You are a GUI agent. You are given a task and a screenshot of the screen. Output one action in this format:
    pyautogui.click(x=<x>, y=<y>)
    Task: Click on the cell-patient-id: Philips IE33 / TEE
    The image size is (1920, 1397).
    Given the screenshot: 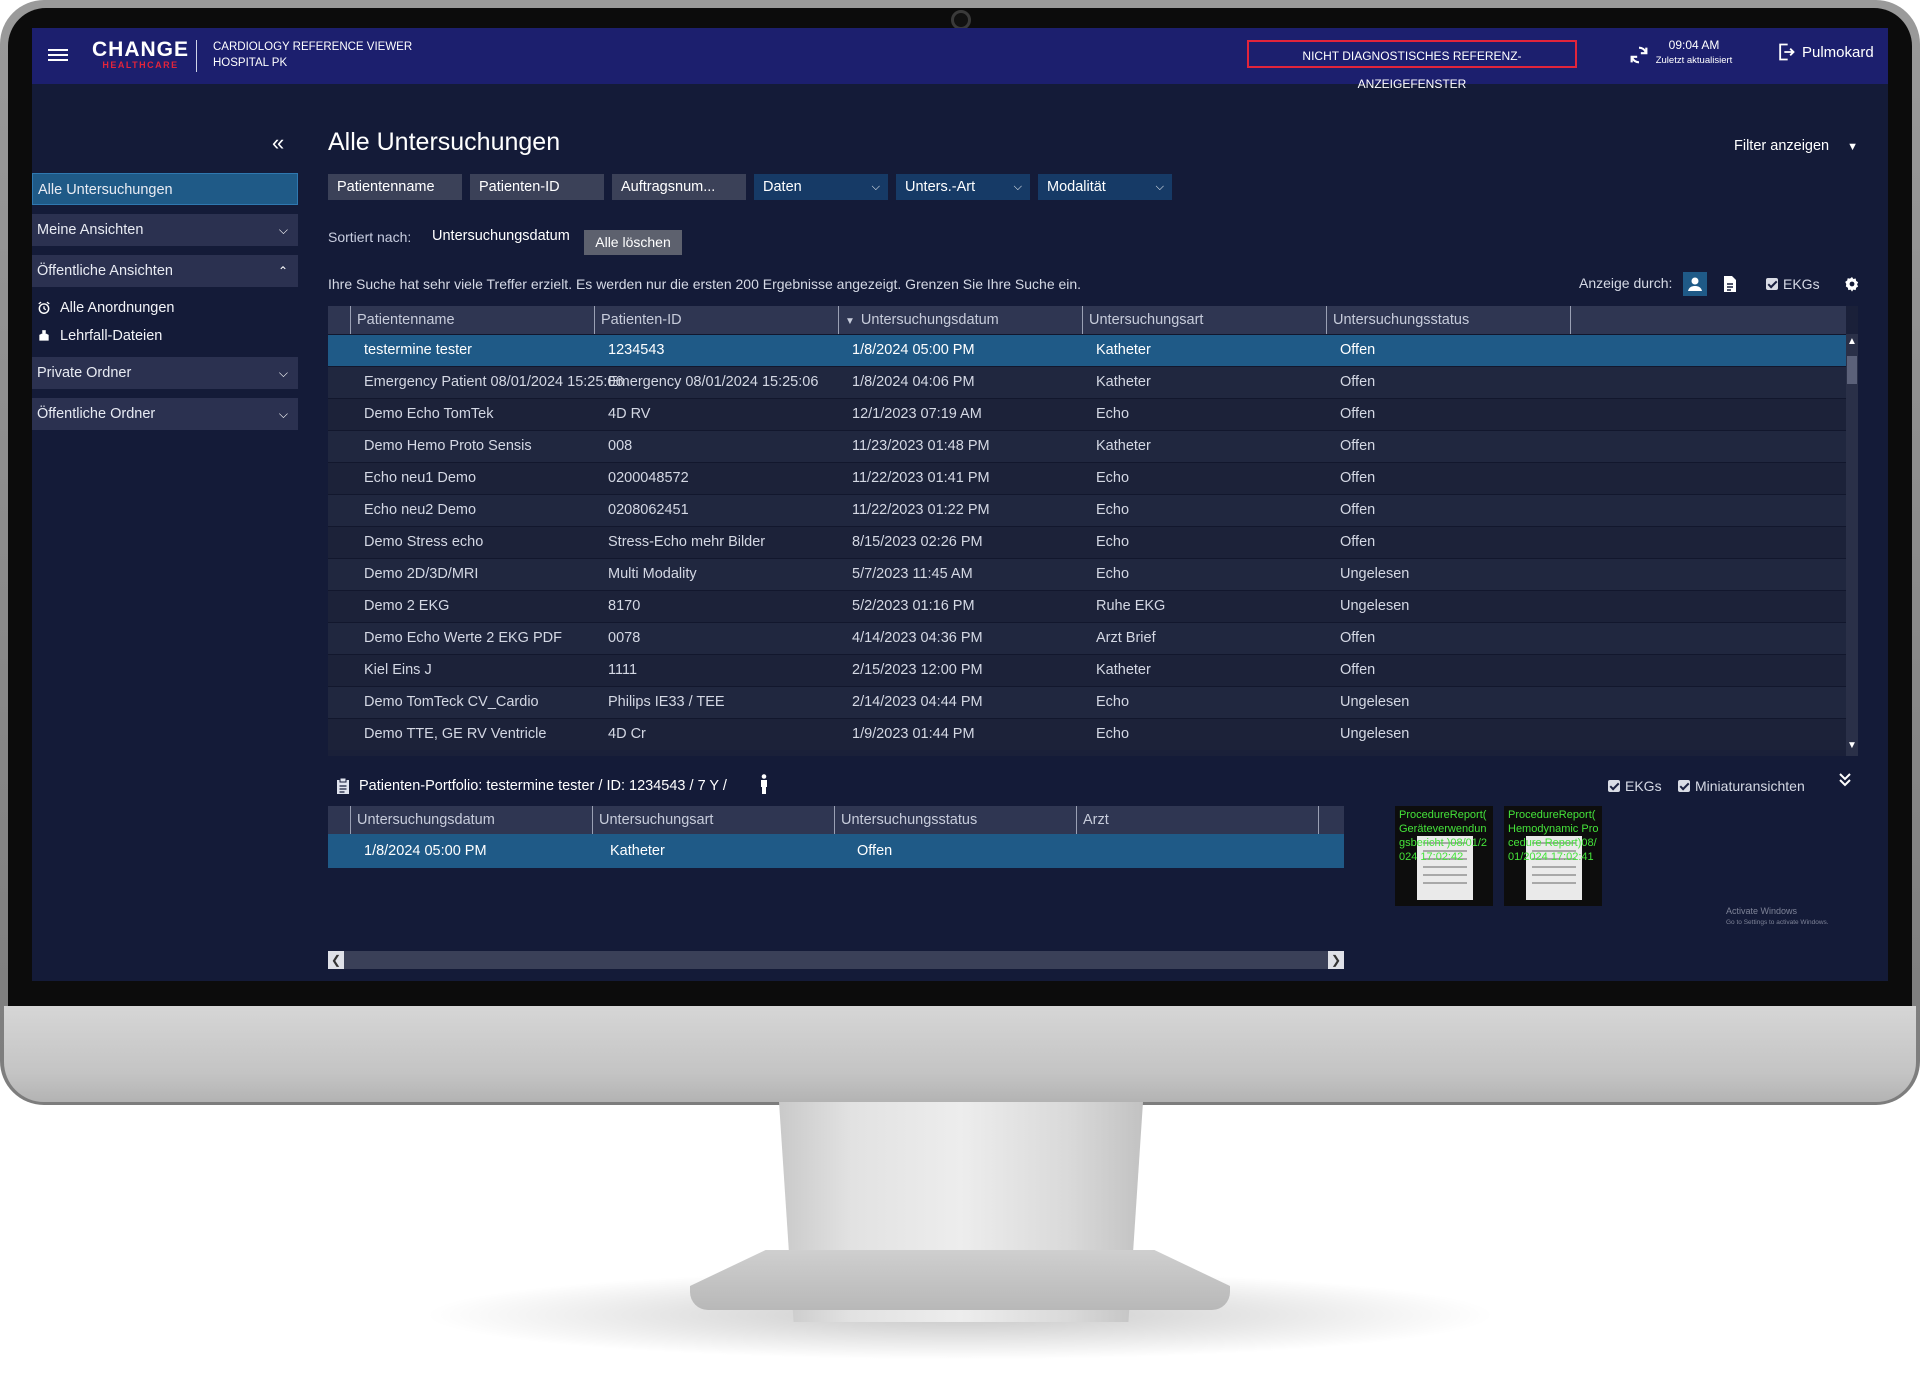 What is the action you would take?
    pyautogui.click(x=666, y=702)
    